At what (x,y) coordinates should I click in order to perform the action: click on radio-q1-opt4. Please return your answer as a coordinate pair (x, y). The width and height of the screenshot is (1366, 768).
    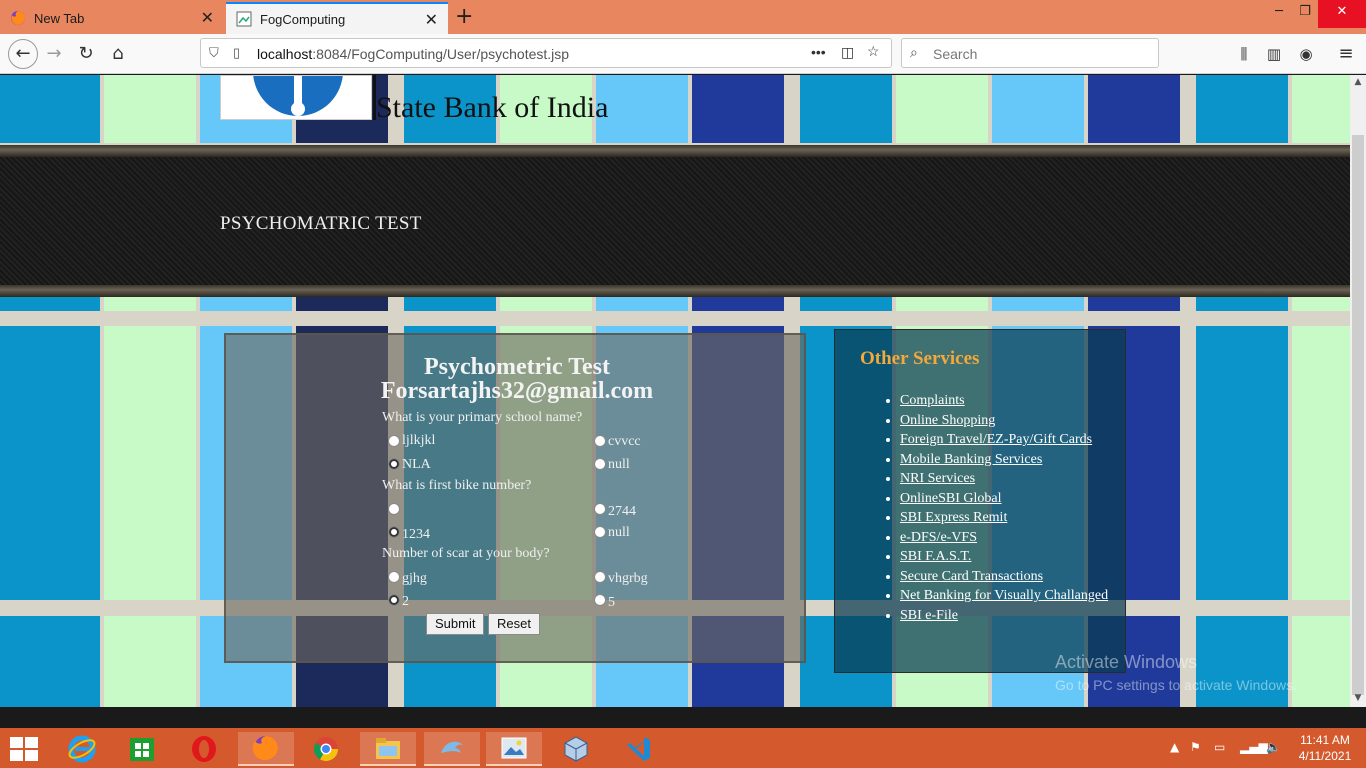
    Looking at the image, I should click on (600, 464).